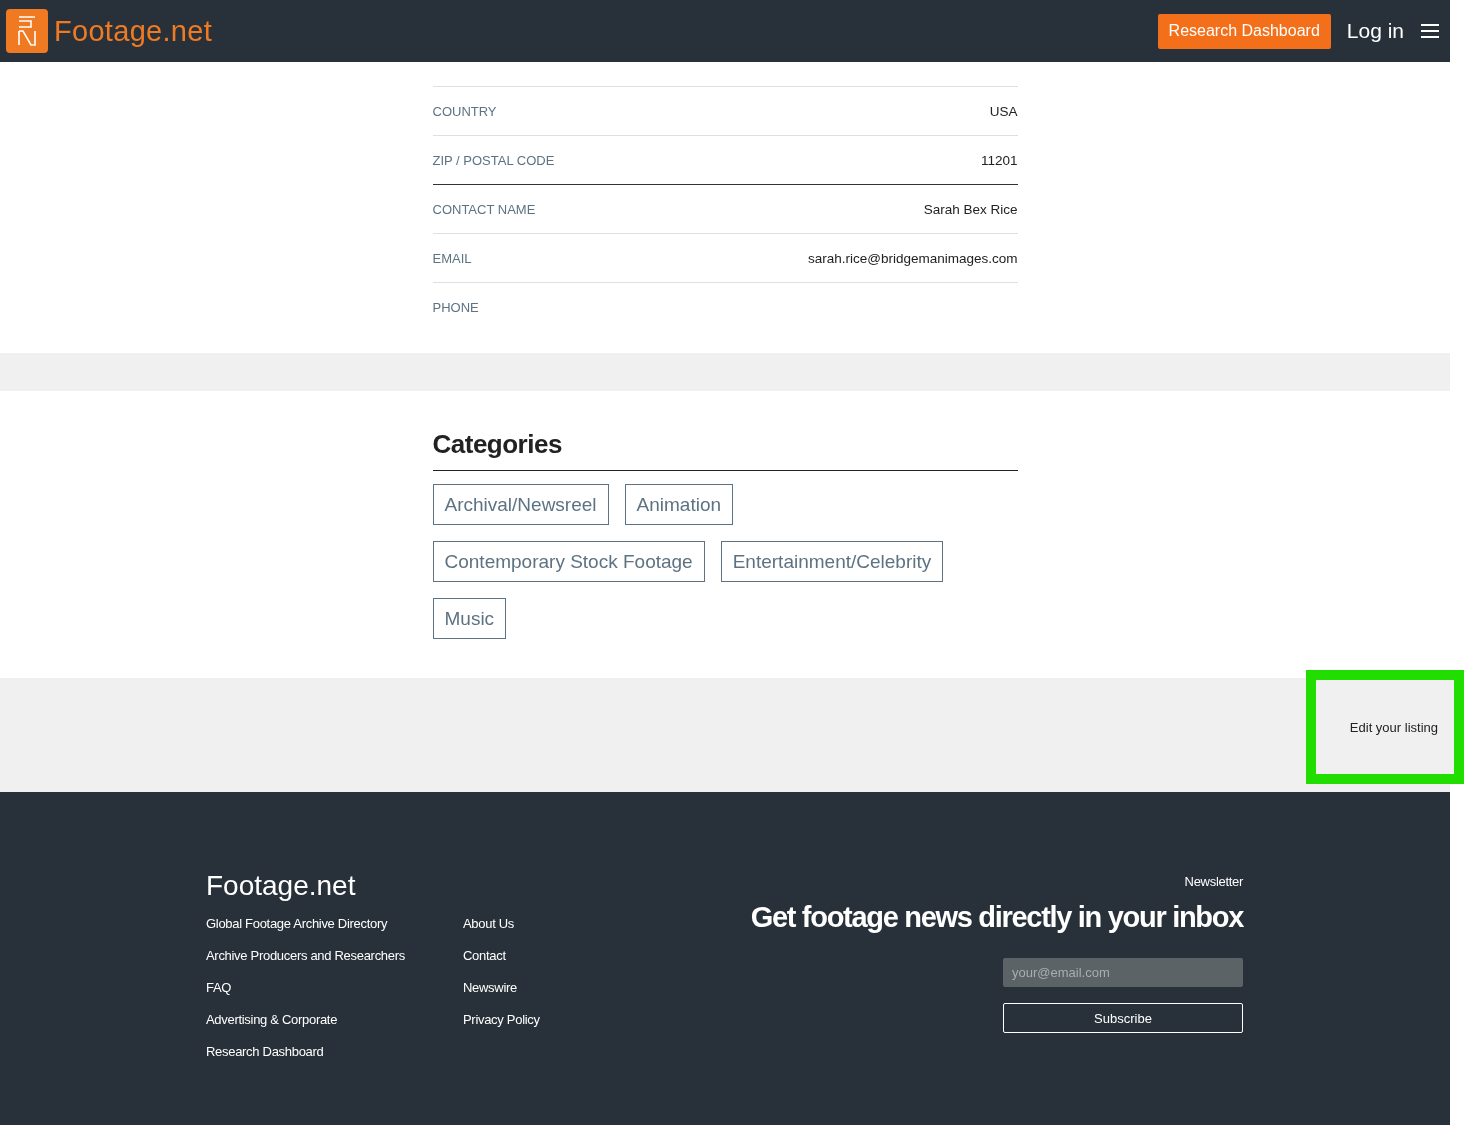 Image resolution: width=1465 pixels, height=1125 pixels. I want to click on category-tag: Archival/Newsreel, so click(520, 504).